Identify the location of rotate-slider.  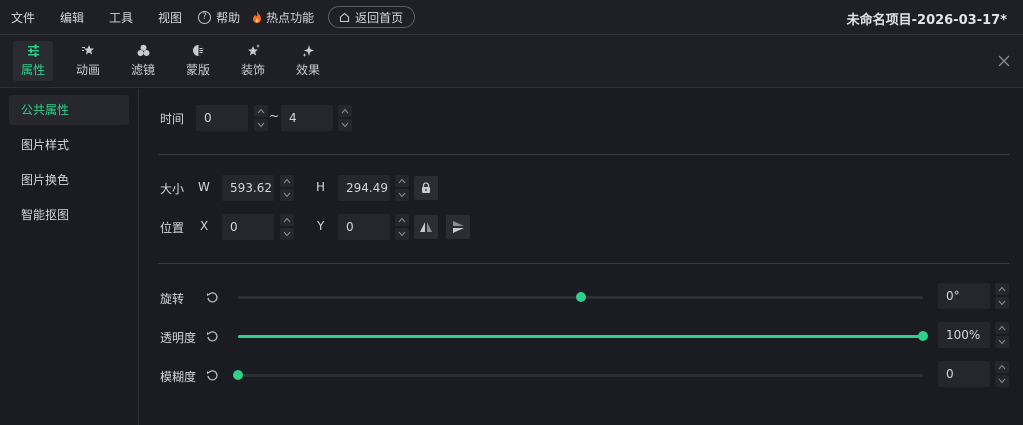
(580, 297).